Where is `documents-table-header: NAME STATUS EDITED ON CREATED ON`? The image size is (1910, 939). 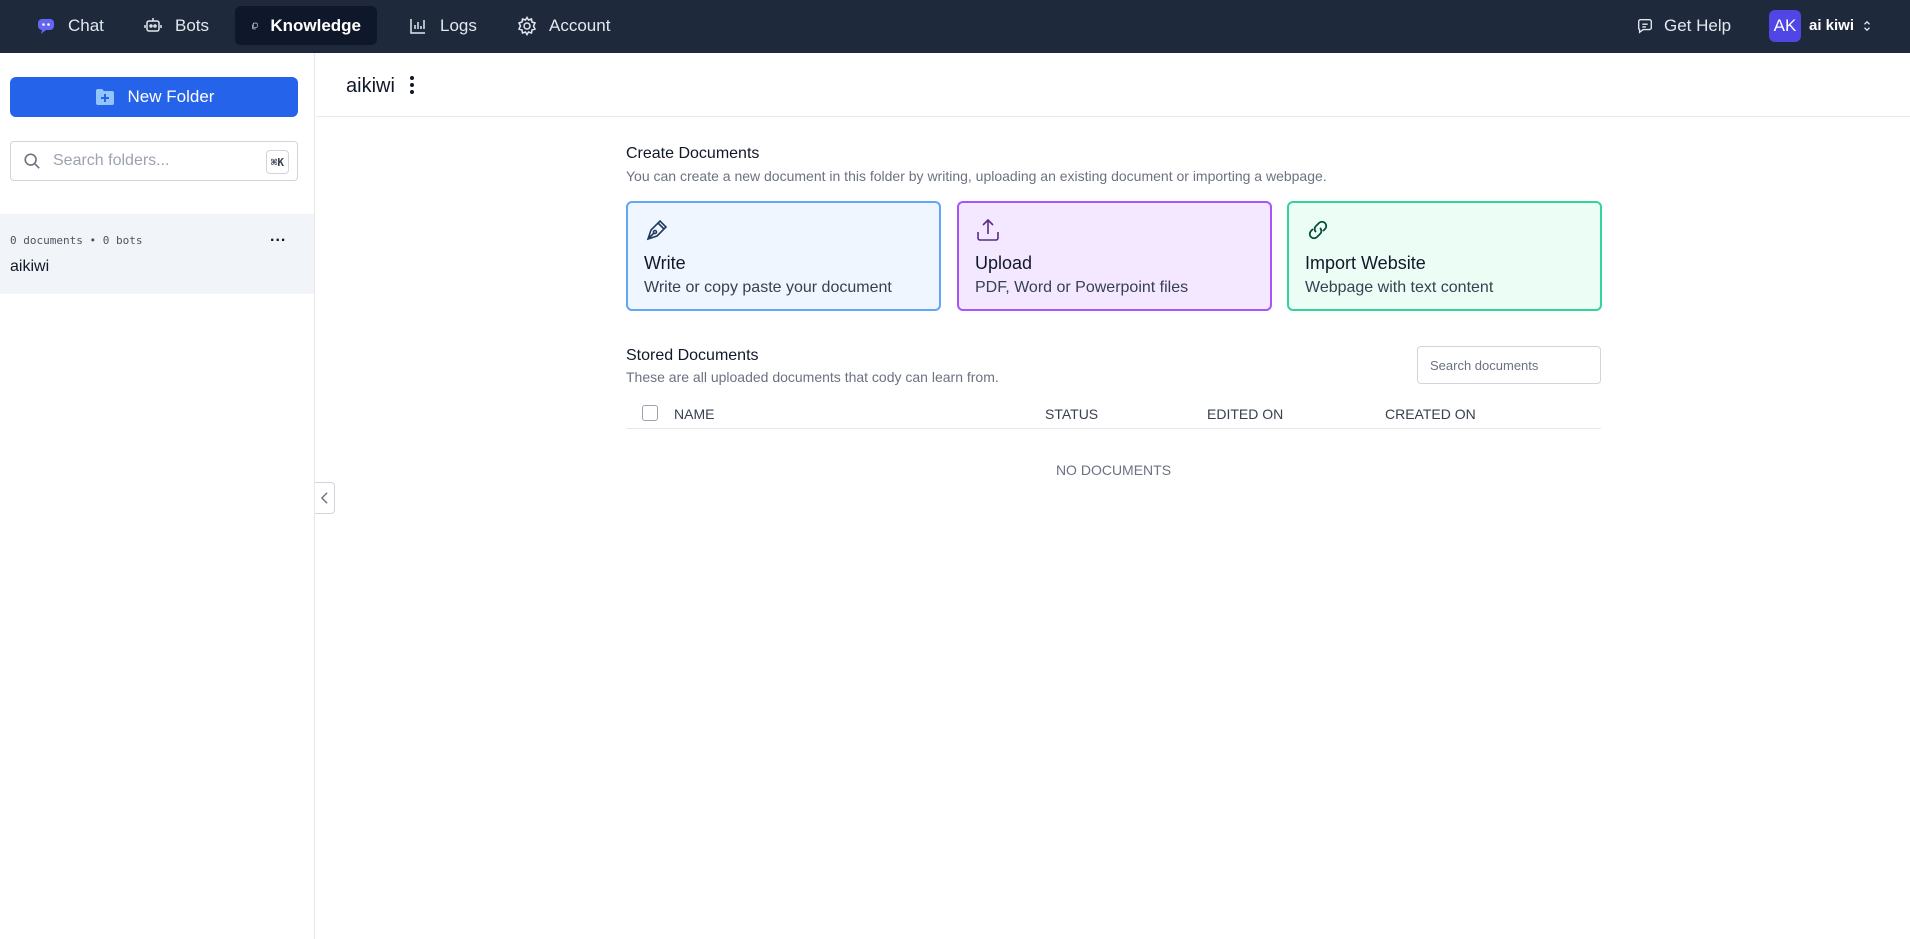 documents-table-header: NAME STATUS EDITED ON CREATED ON is located at coordinates (1113, 415).